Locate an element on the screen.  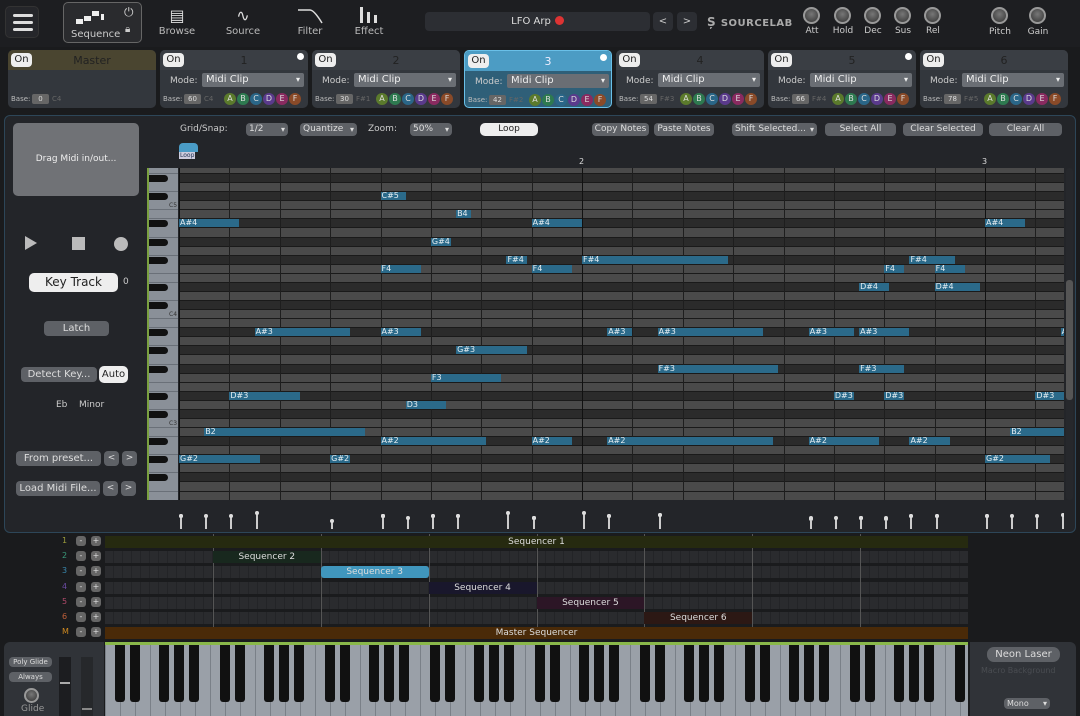
scrollbar-thumb is located at coordinates (1069, 340).